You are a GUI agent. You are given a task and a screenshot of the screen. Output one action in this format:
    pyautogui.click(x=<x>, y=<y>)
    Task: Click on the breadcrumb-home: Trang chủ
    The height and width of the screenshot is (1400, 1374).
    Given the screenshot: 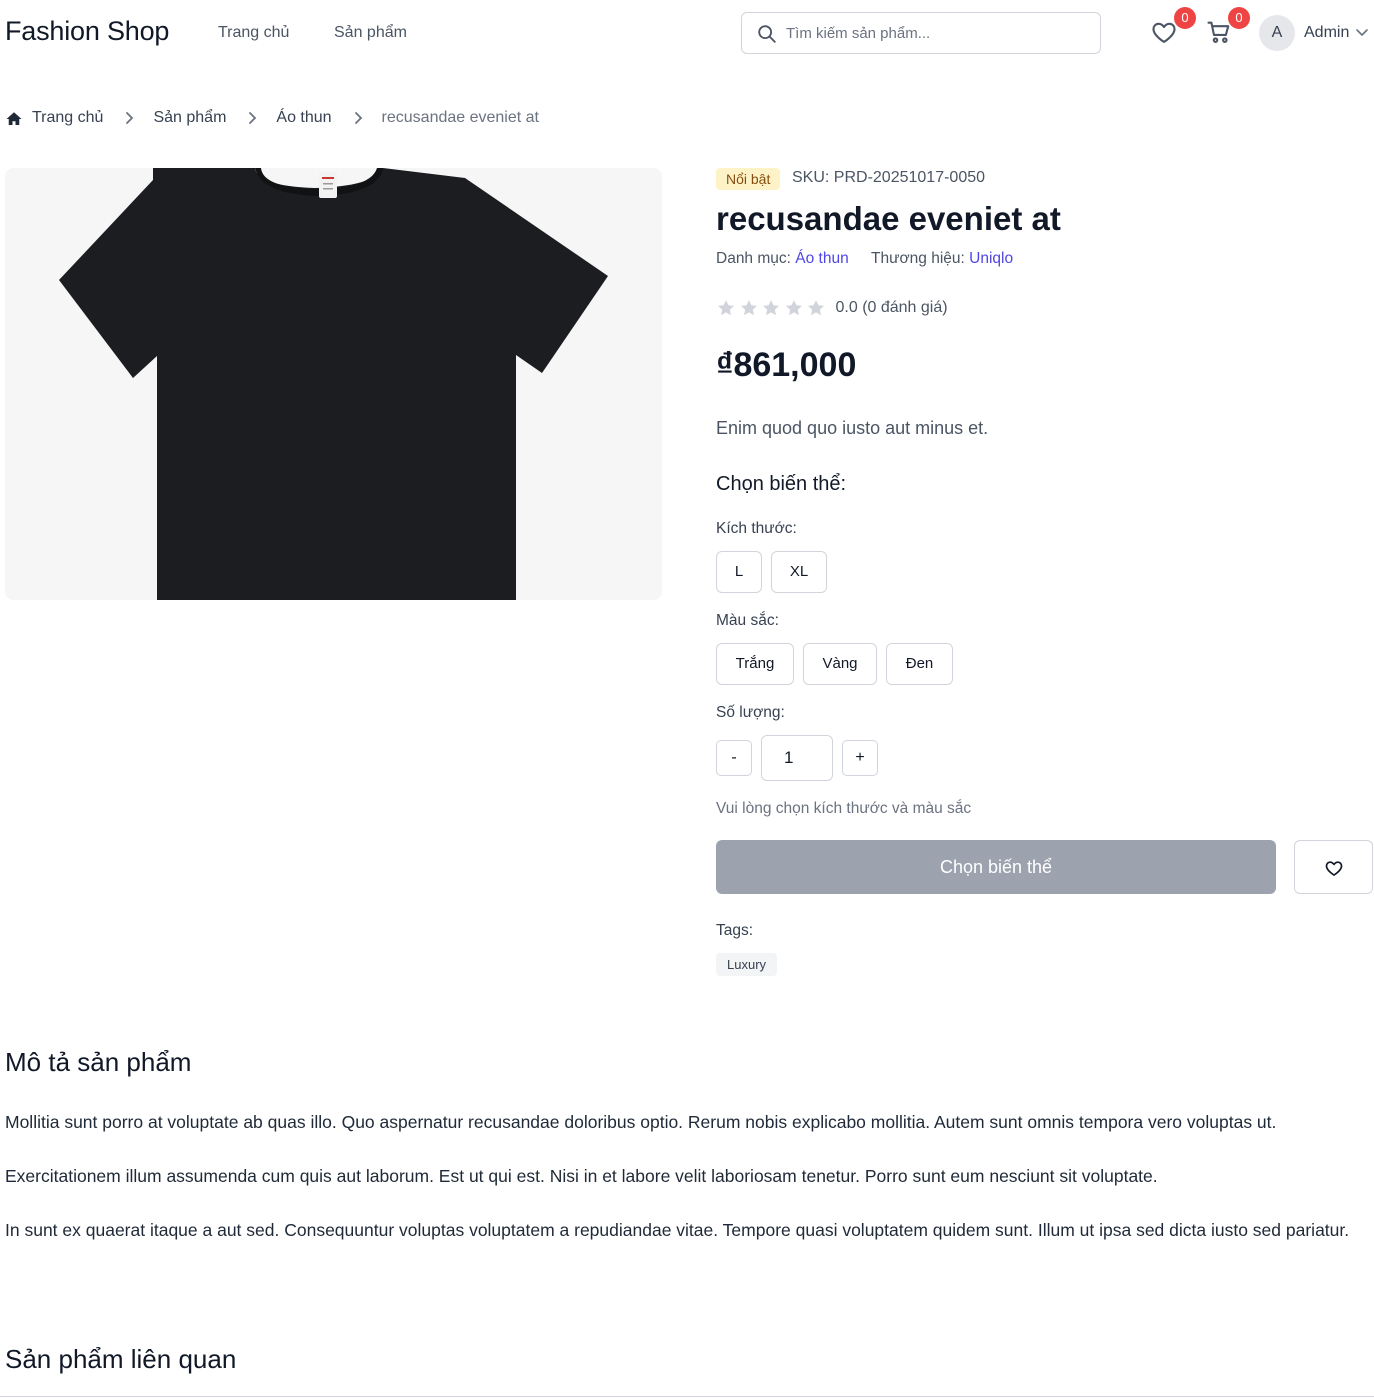 What is the action you would take?
    pyautogui.click(x=54, y=118)
    